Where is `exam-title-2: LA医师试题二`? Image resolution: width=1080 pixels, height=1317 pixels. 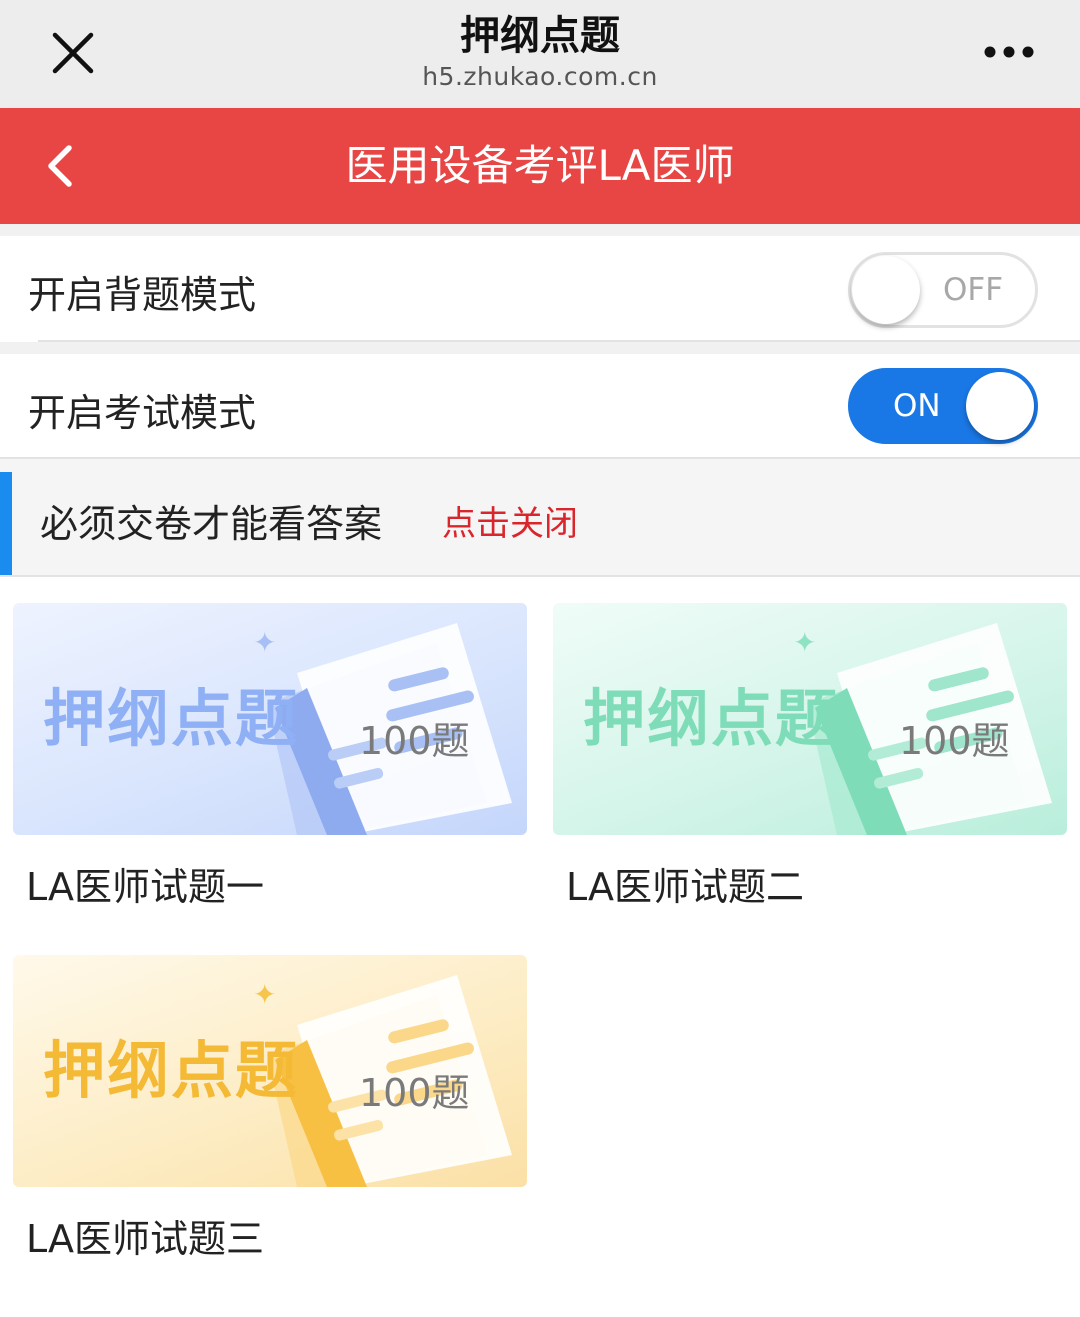 exam-title-2: LA医师试题二 is located at coordinates (685, 887).